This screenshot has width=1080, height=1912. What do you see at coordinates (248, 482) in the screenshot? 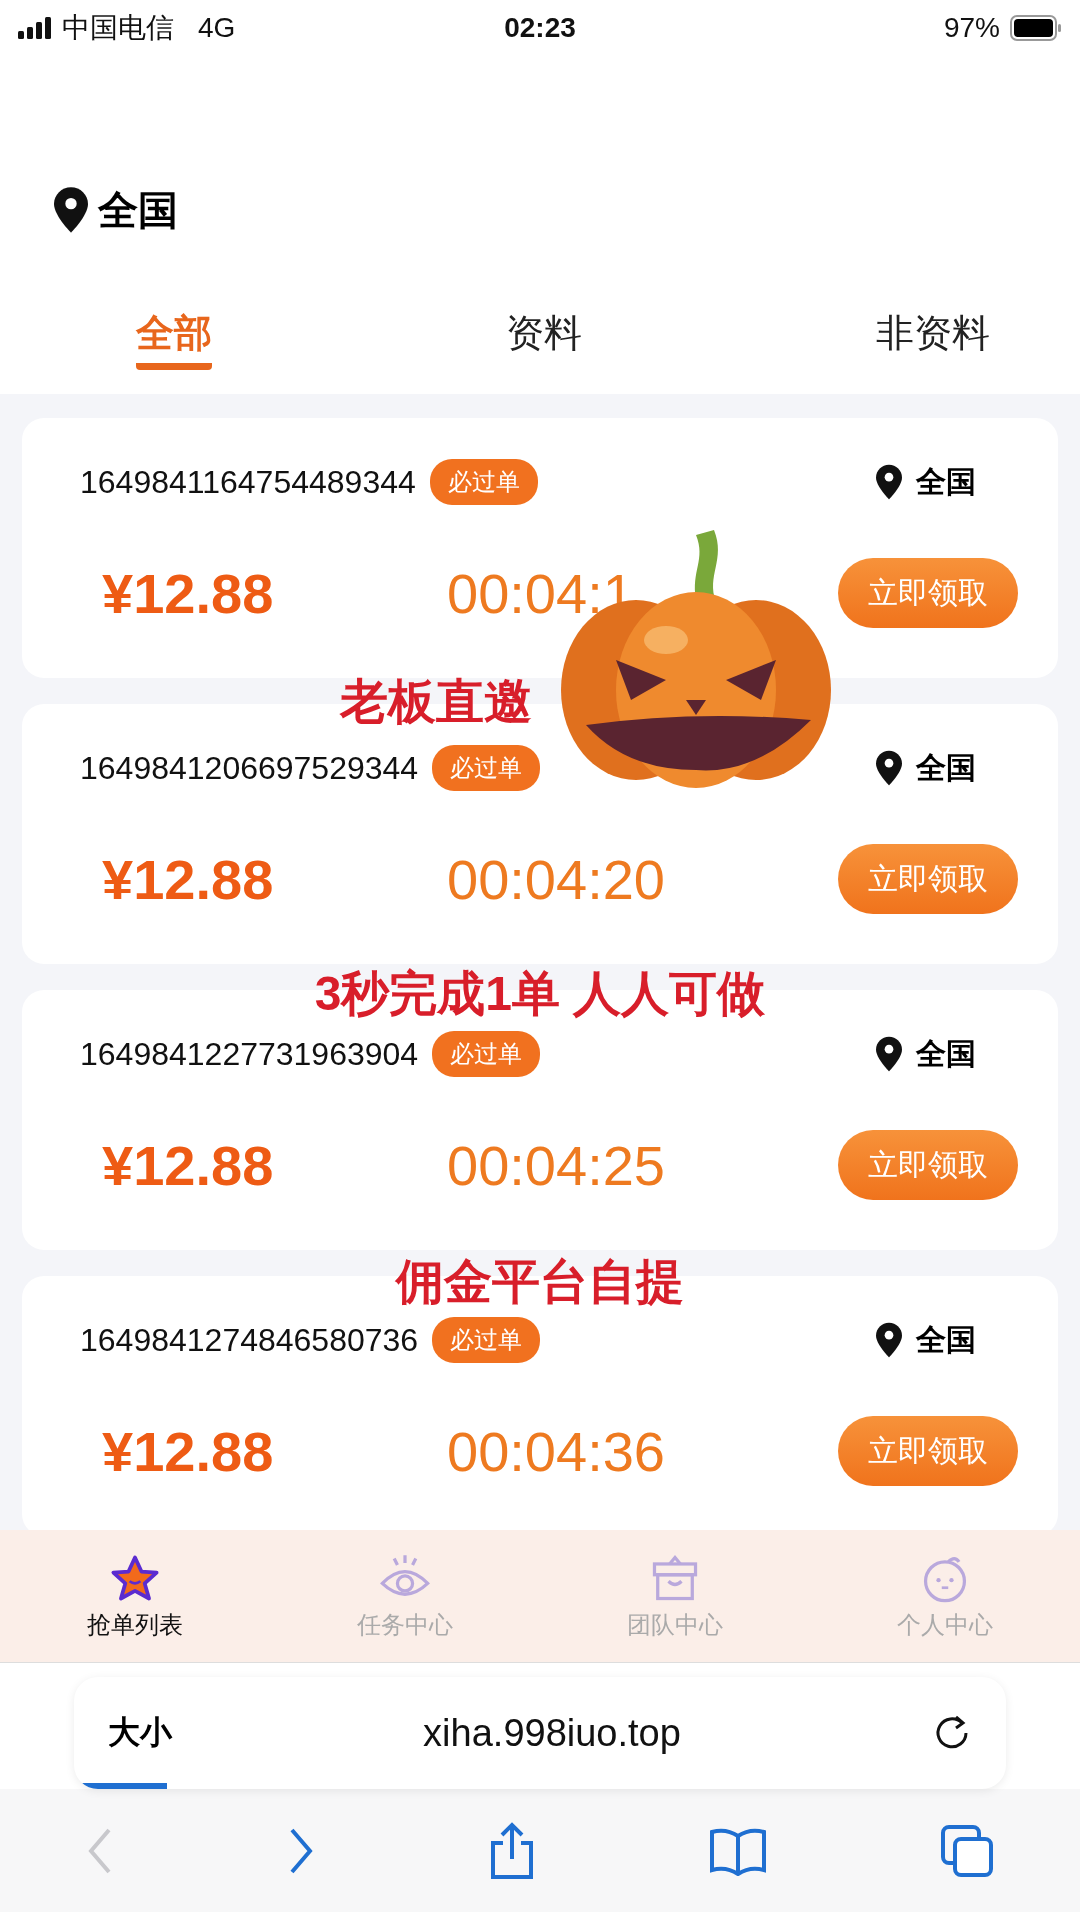
I see `order-number: 1649841164754489344` at bounding box center [248, 482].